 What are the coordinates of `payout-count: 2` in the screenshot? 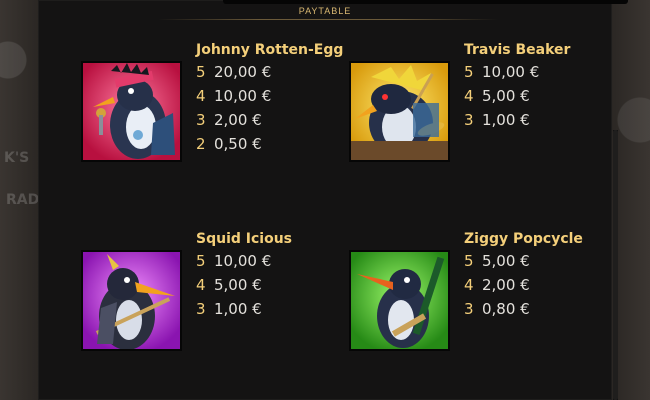 It's located at (201, 144).